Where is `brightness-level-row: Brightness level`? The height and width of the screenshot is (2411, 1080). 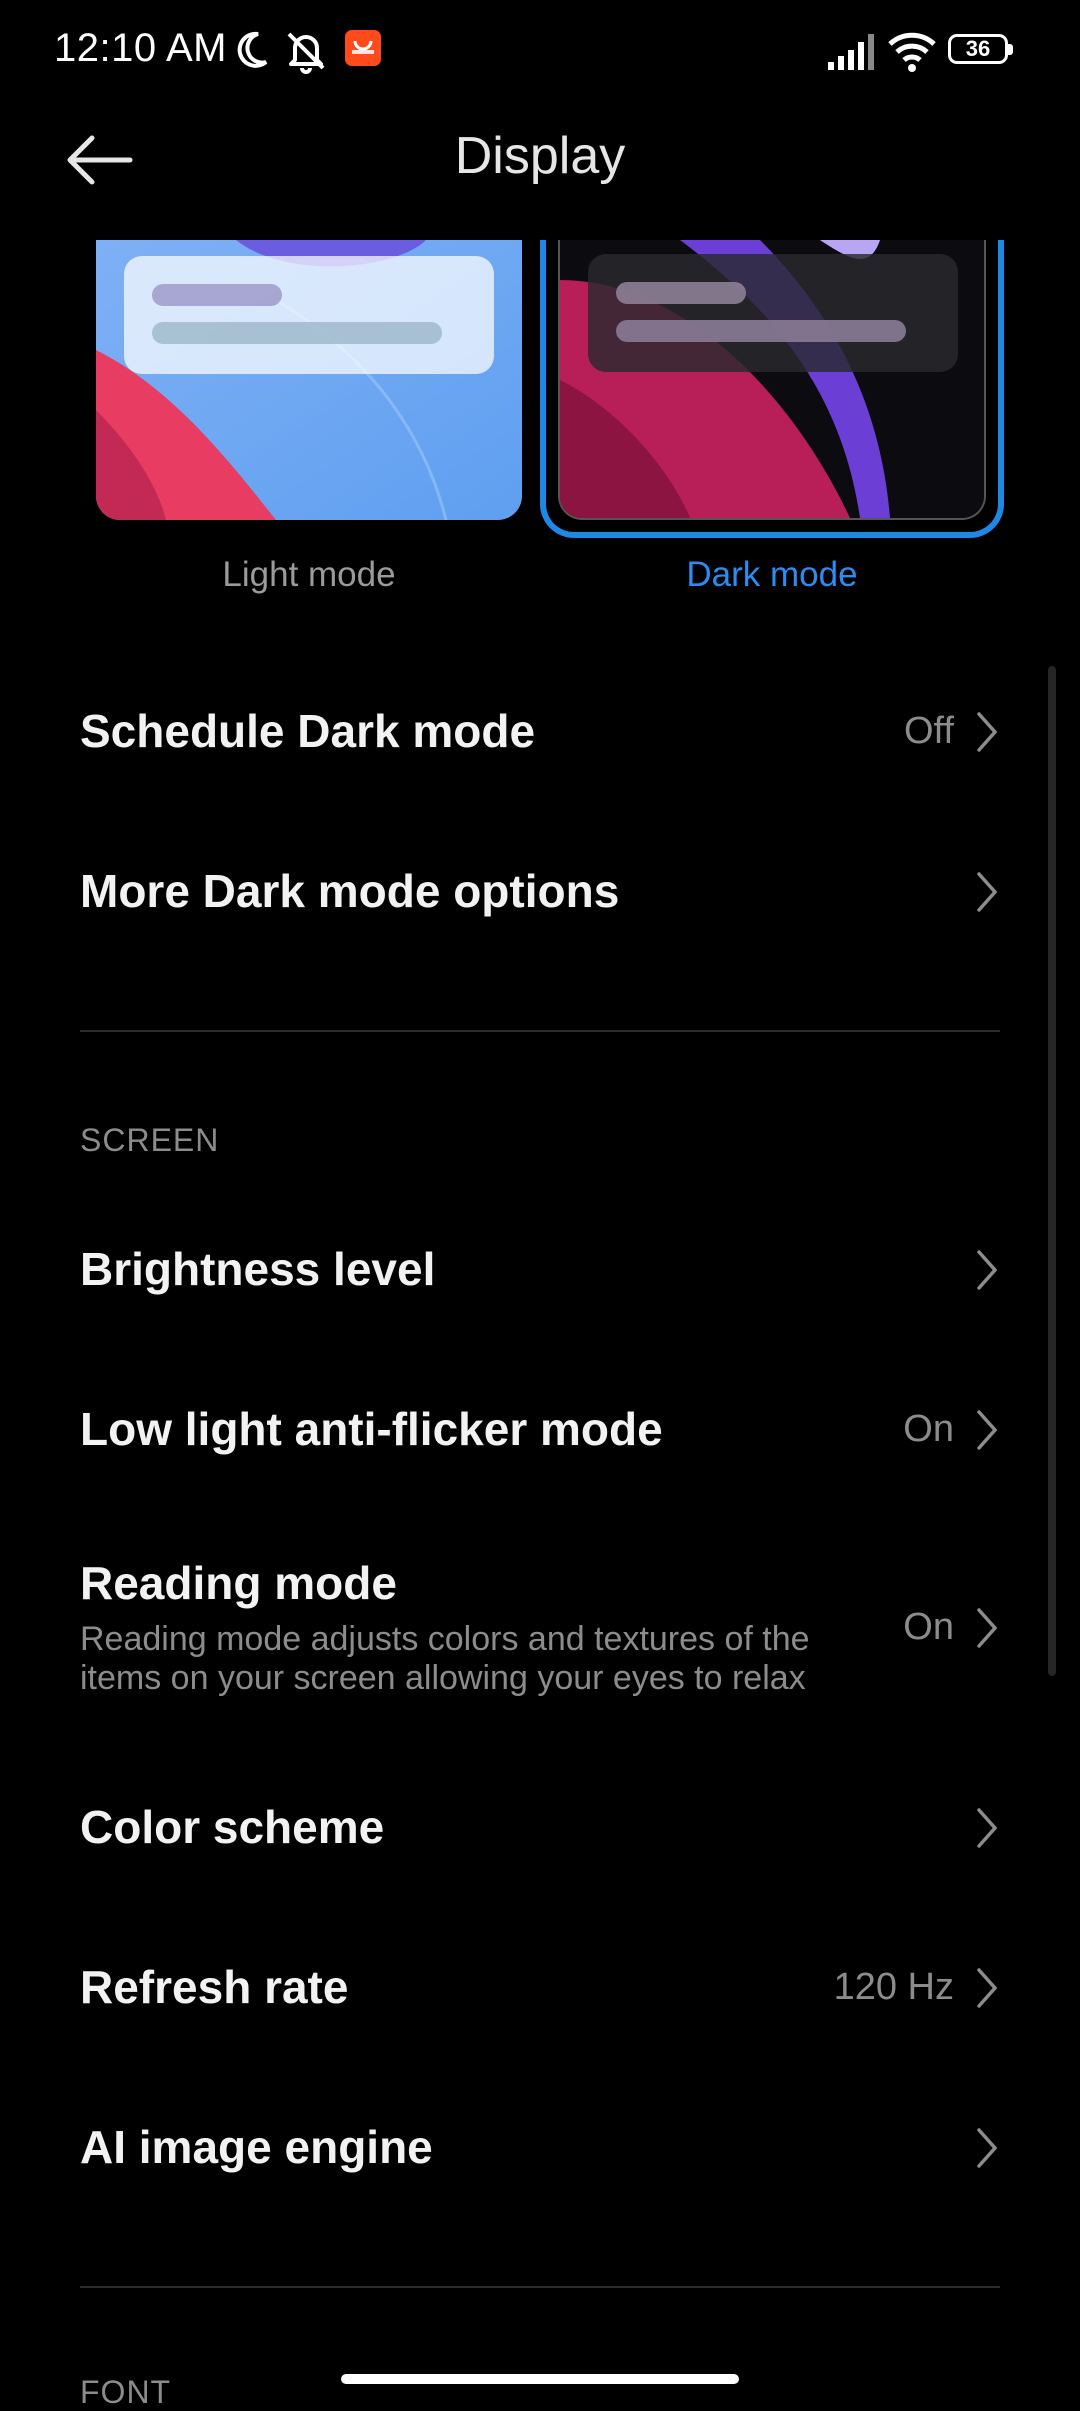
brightness-level-row: Brightness level is located at coordinates (540, 1270).